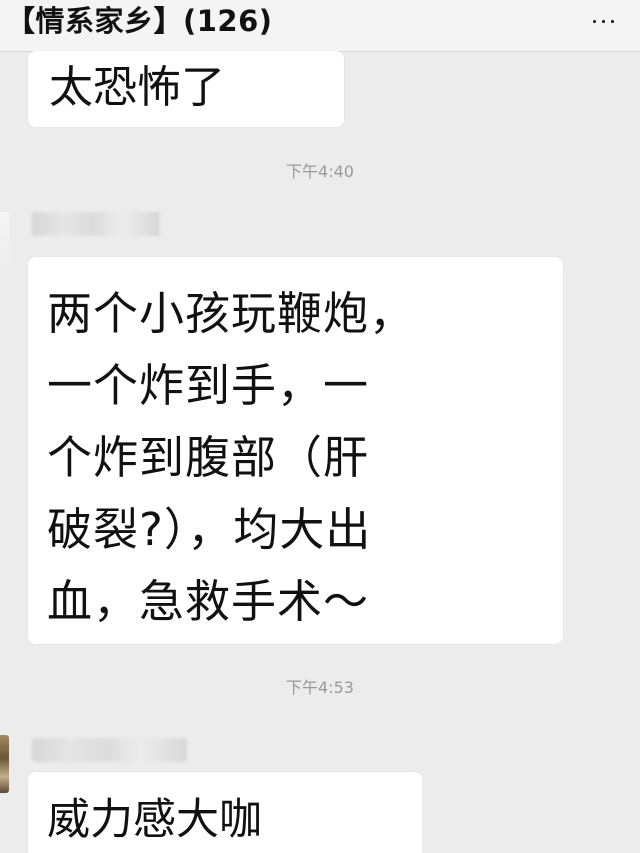  I want to click on message-bubble: 太恐怖了, so click(186, 89).